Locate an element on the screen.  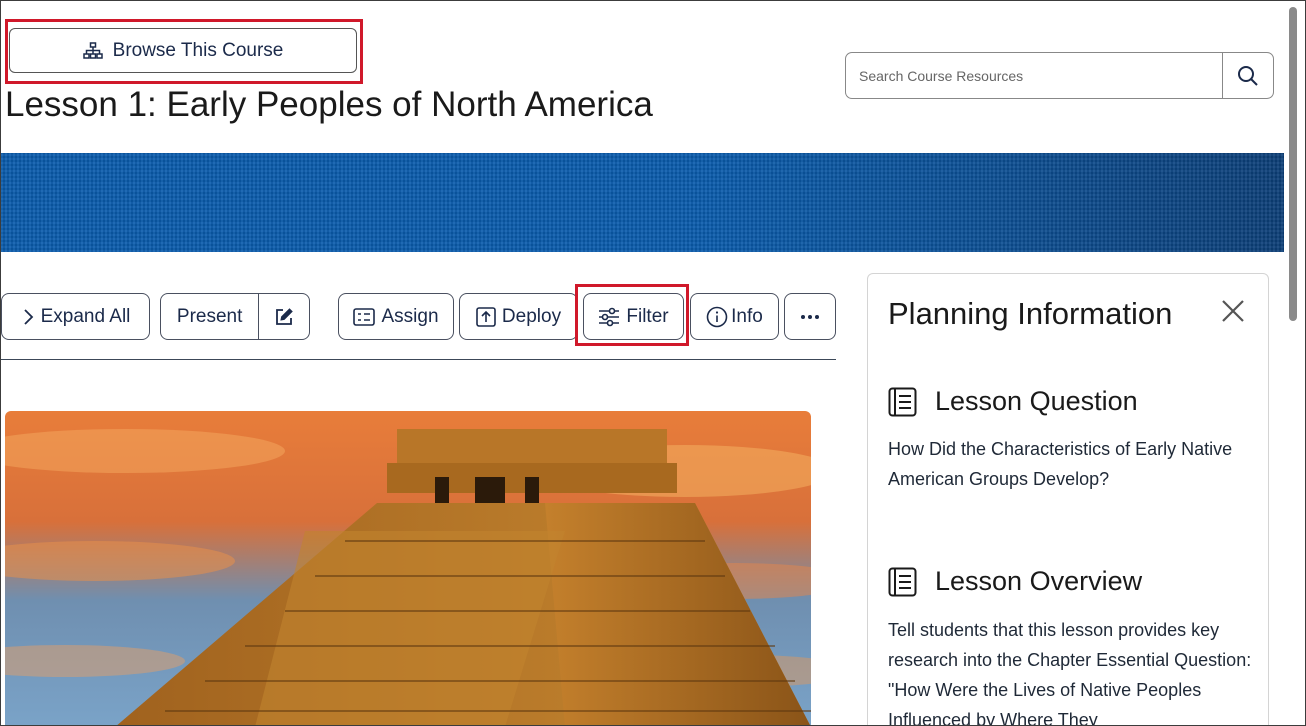
expand-all-button: Expand All is located at coordinates (75, 316).